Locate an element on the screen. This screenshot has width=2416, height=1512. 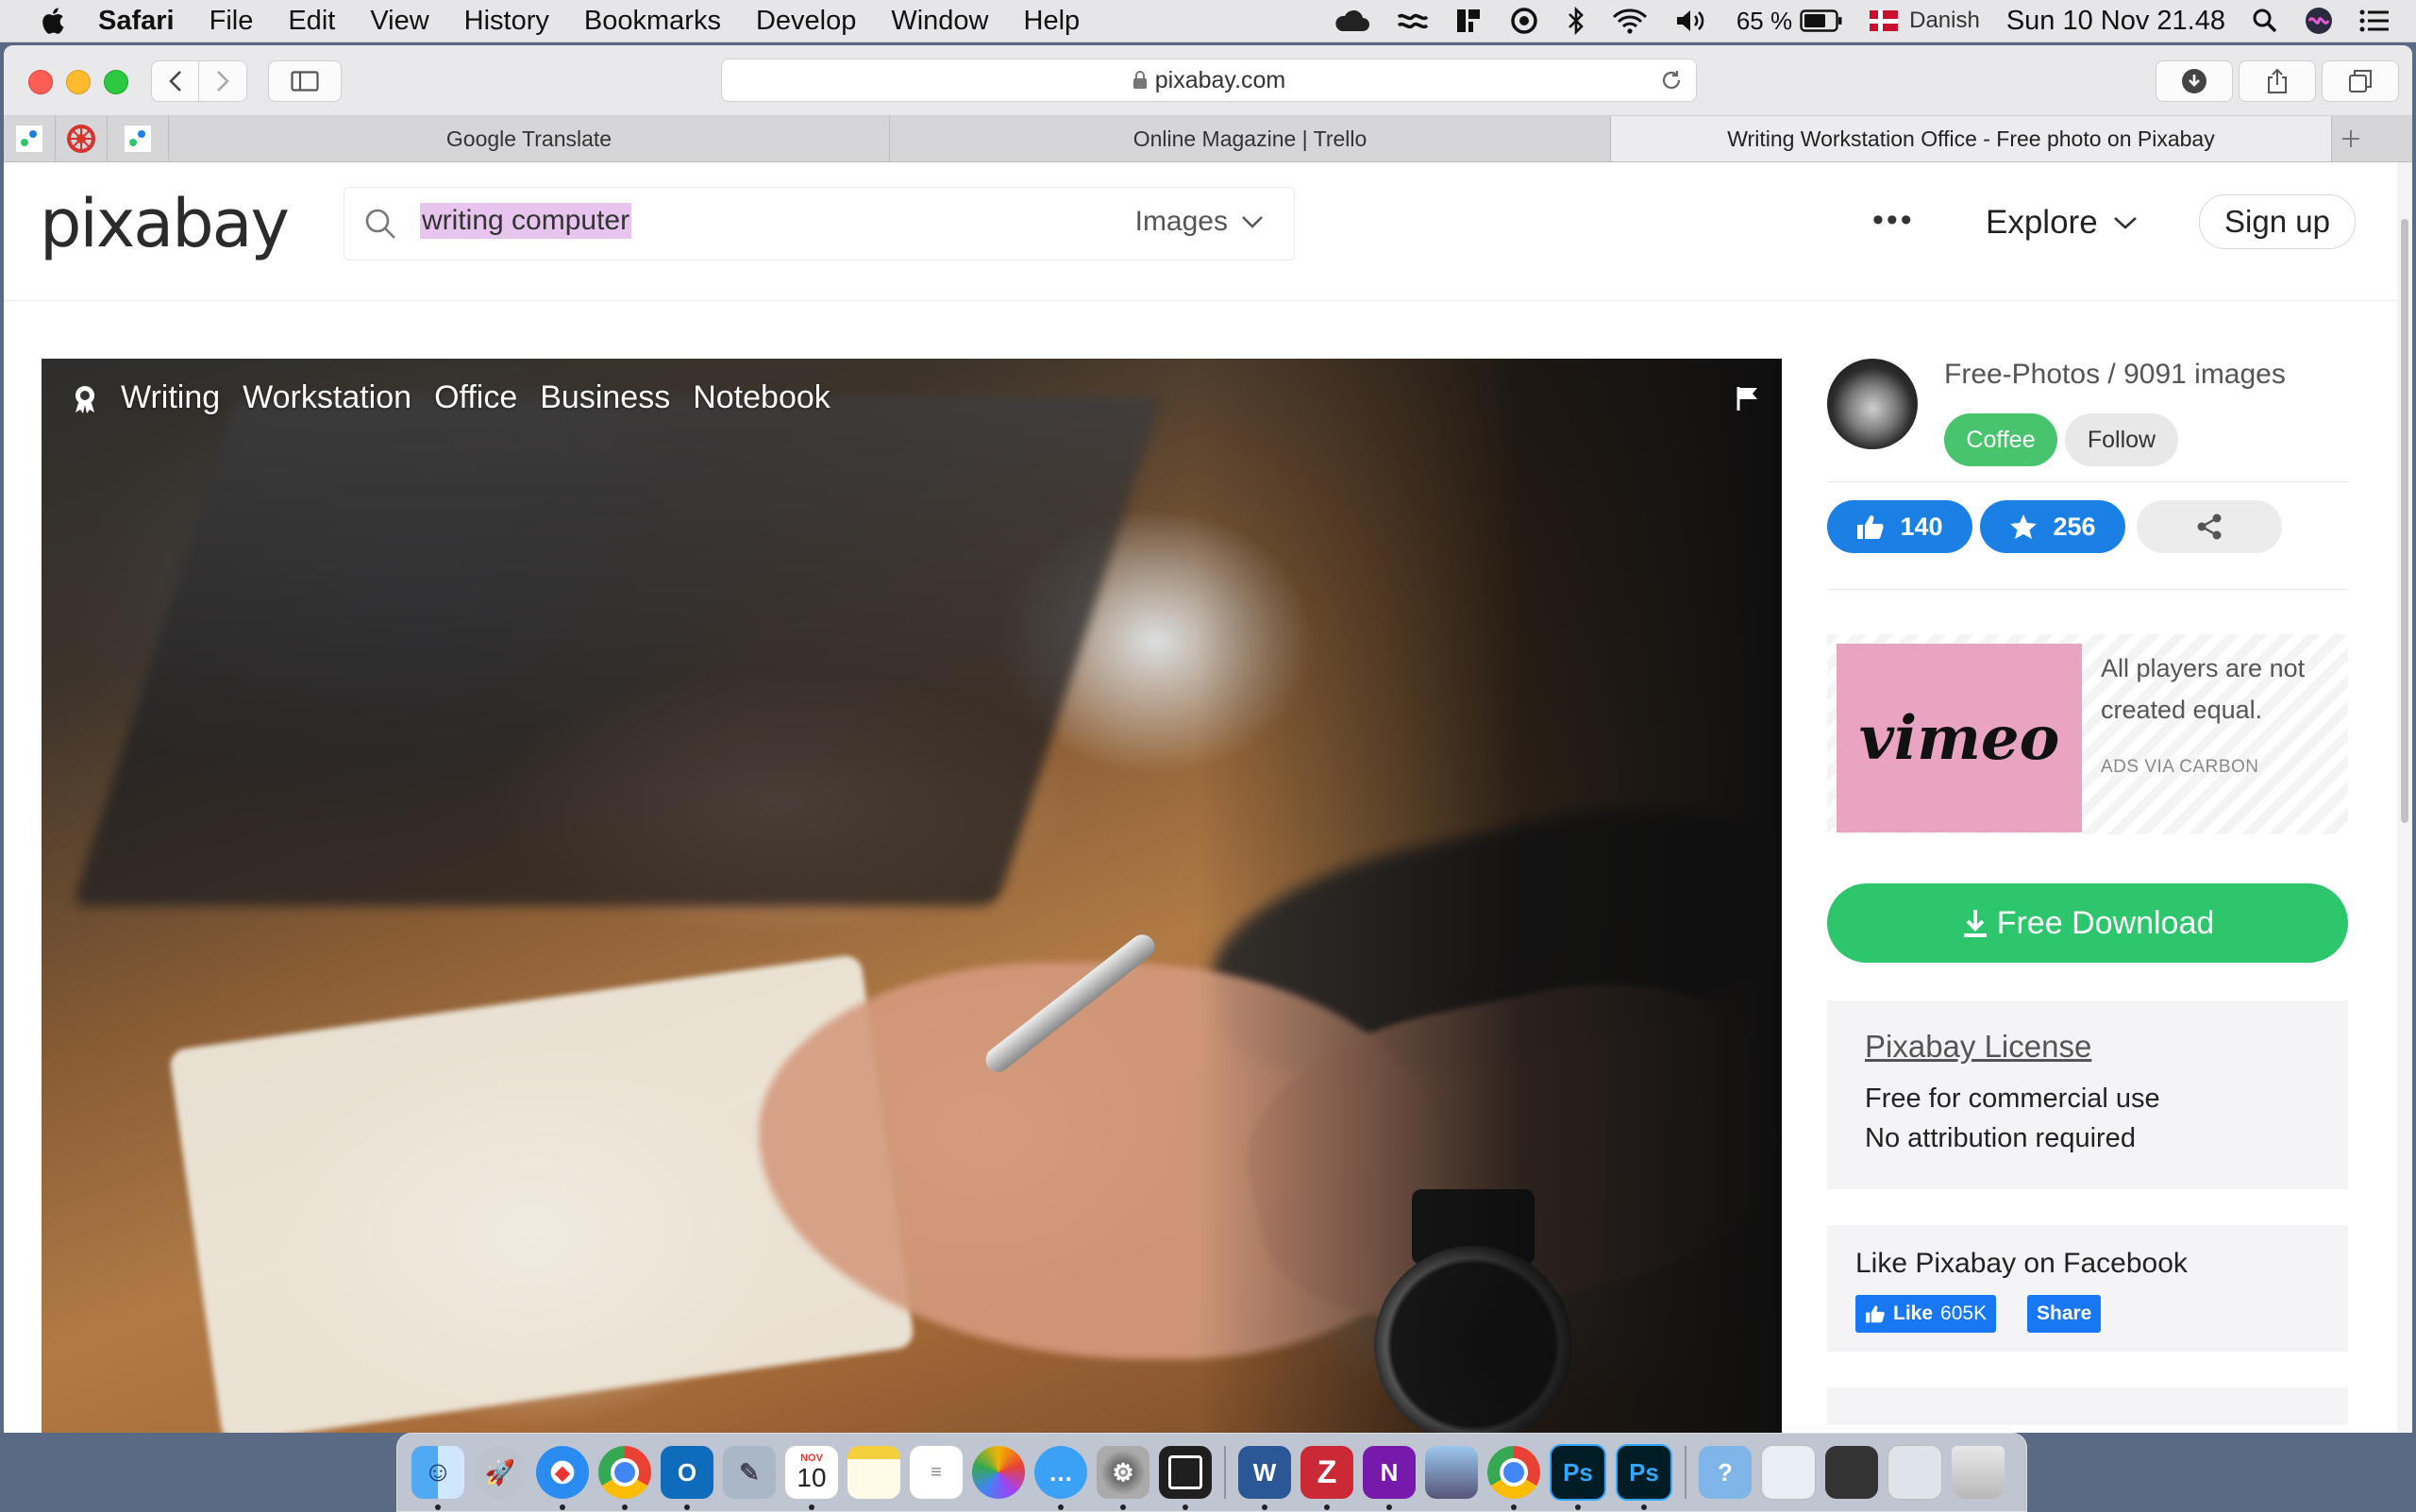
tag-business: Business is located at coordinates (605, 397).